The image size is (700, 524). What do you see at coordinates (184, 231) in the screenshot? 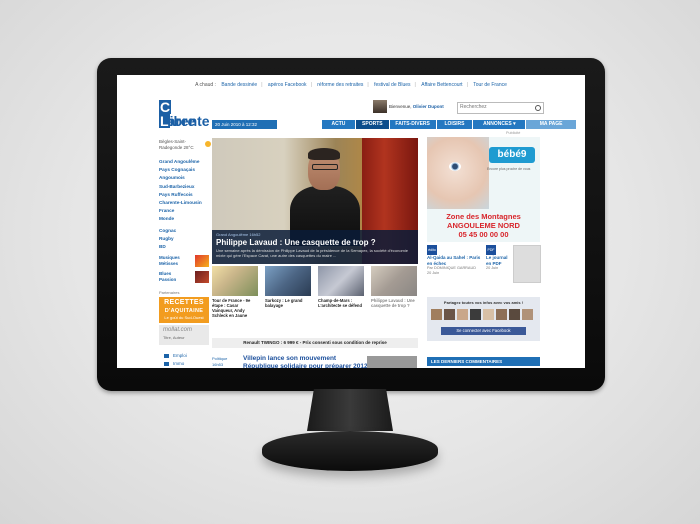
I see `sidebar-item: Cognac` at bounding box center [184, 231].